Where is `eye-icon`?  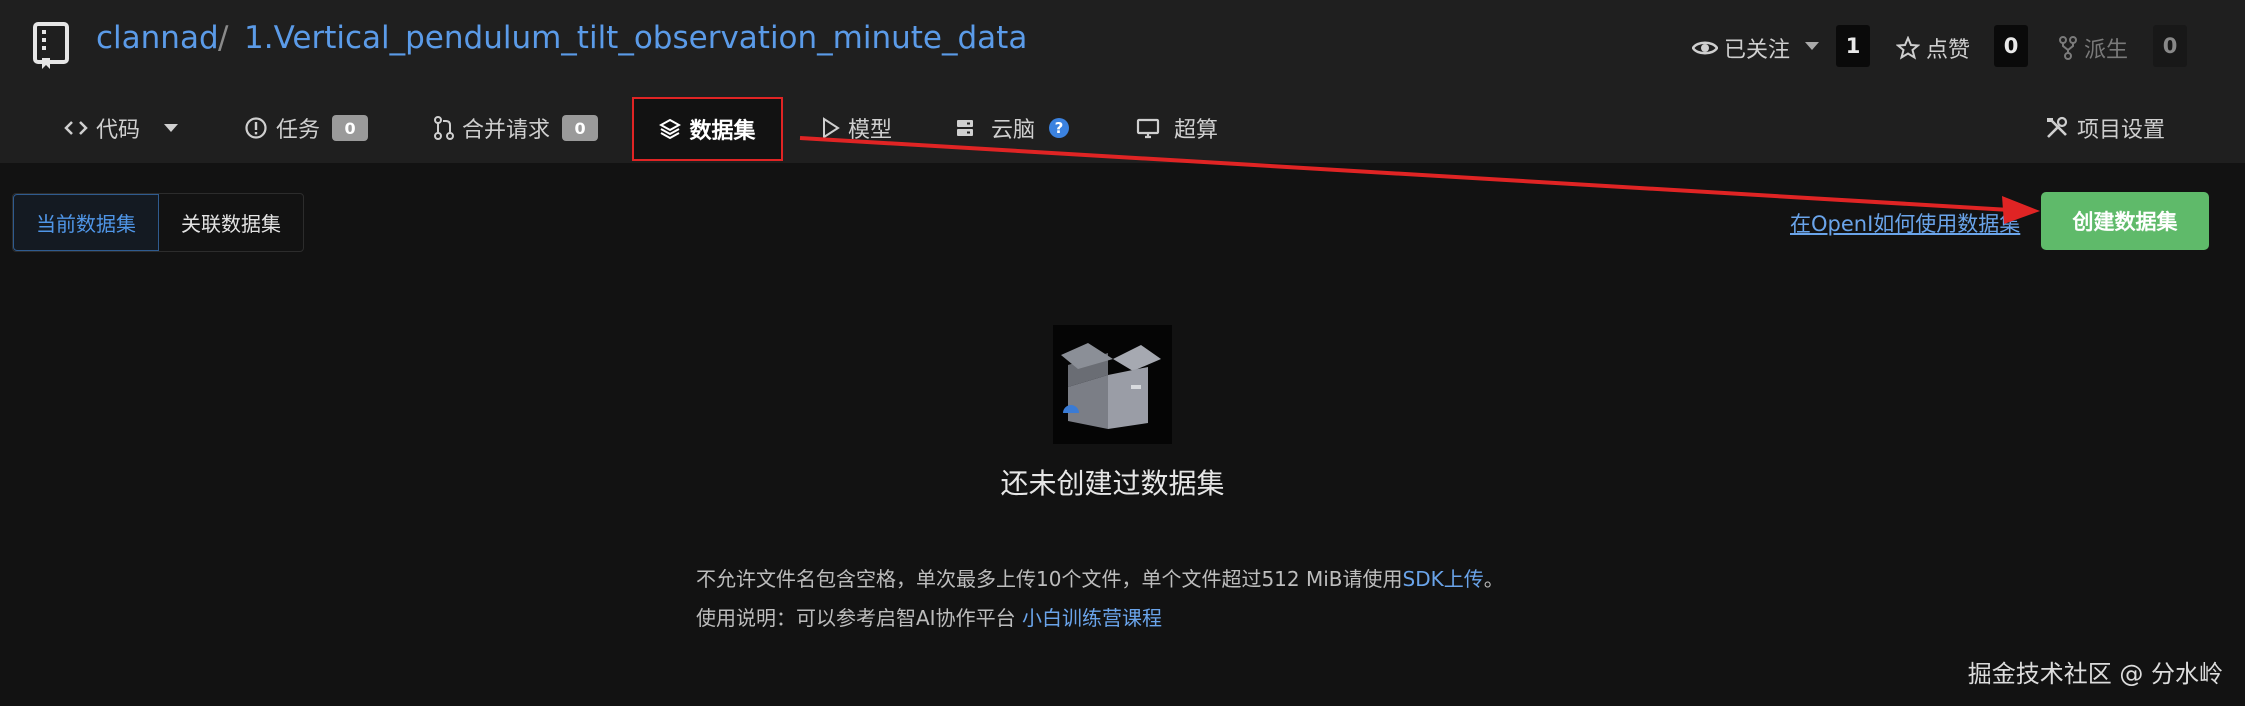 eye-icon is located at coordinates (1705, 48).